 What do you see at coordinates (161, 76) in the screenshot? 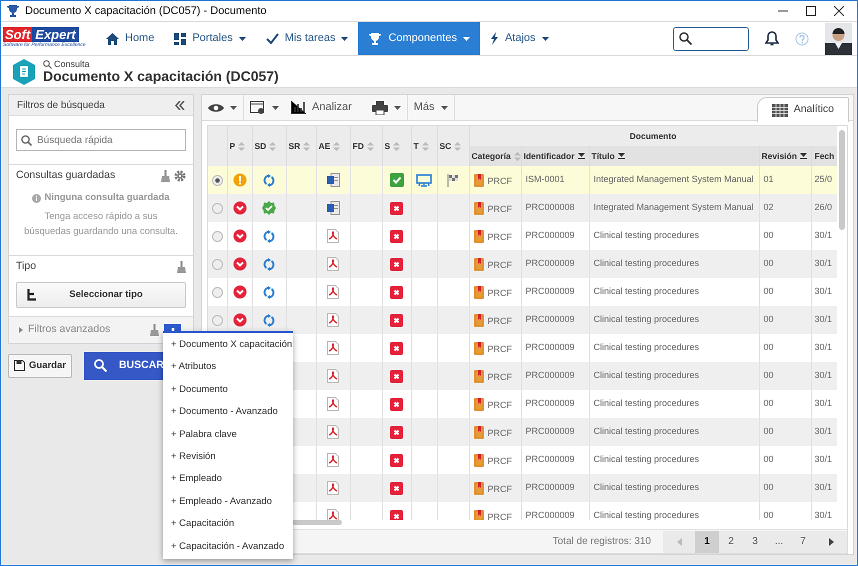
I see `page-title: Documento X capacitación (DC057)` at bounding box center [161, 76].